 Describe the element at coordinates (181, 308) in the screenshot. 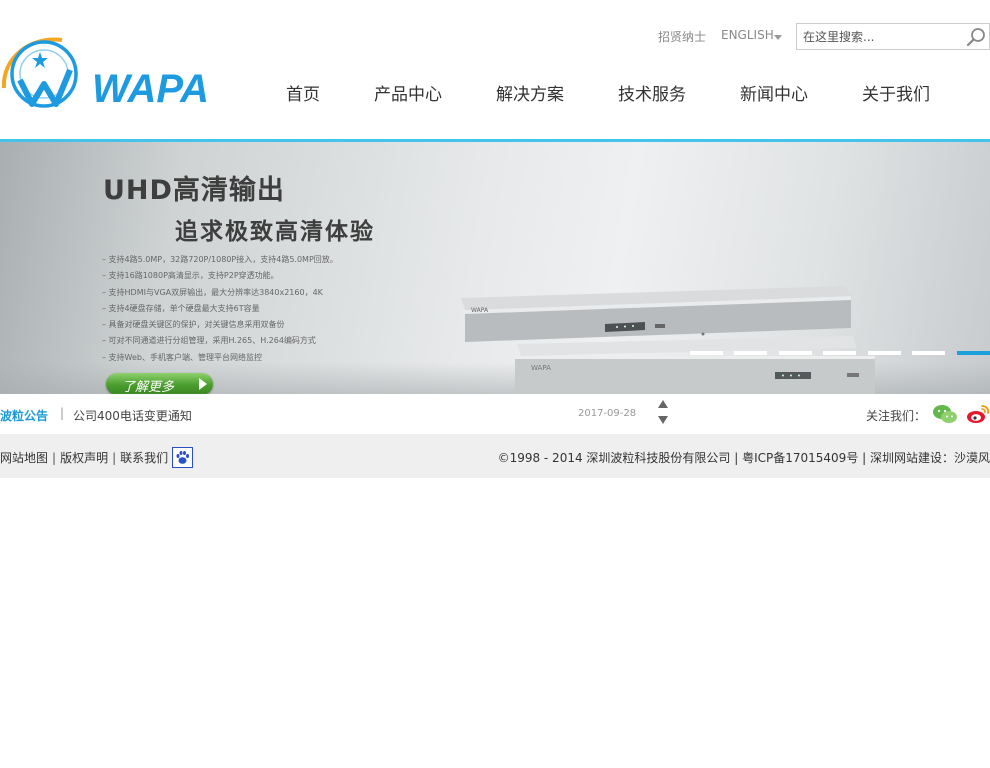

I see `feature-item: – 支持4硬盘存储，单个硬盘最大支持6T容量` at that location.